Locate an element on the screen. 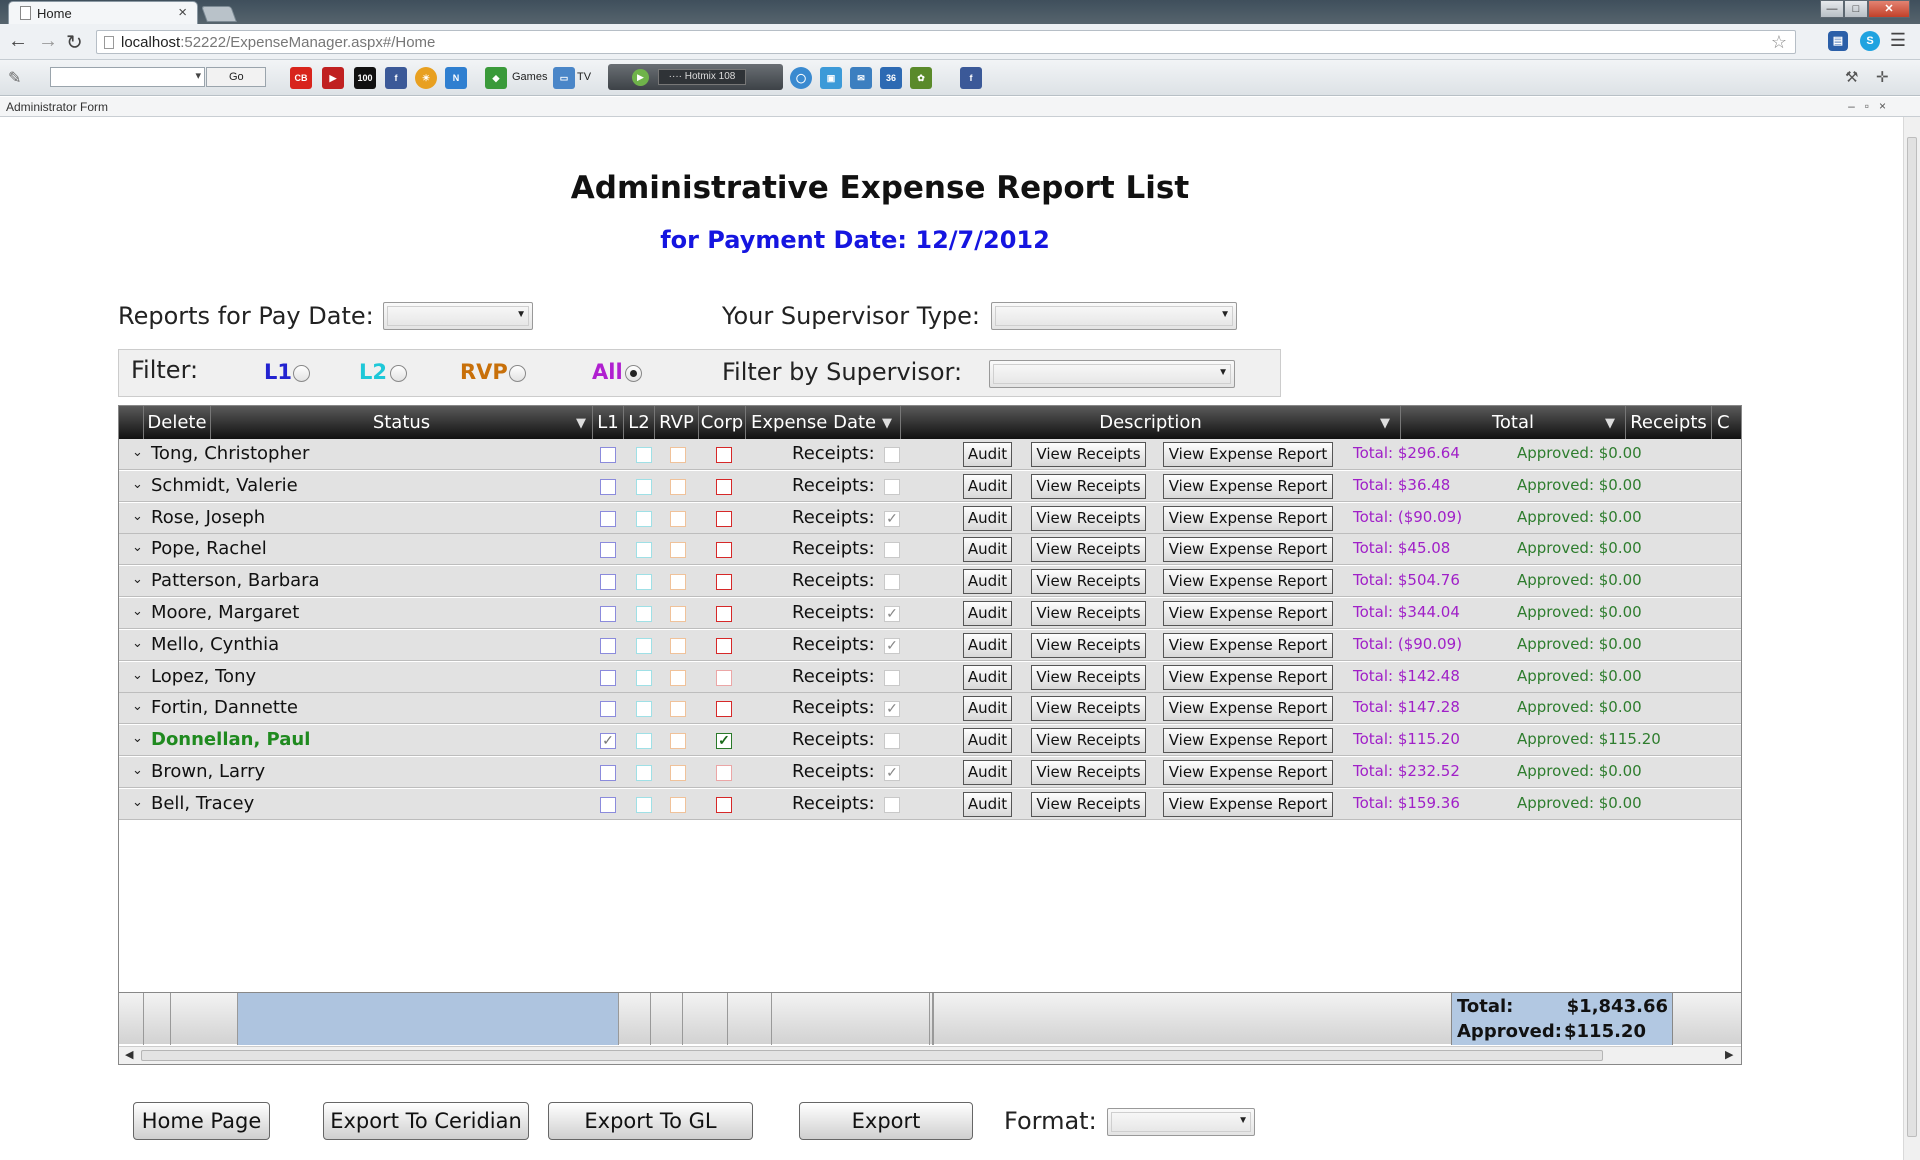 The image size is (1920, 1160). grid-horizontal-scrollbar: ◀ ▶ is located at coordinates (930, 1055).